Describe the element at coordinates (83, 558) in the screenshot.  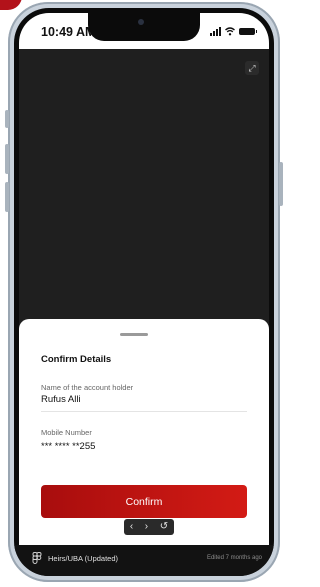
I see `file-title: Heirs/UBA (Updated)` at that location.